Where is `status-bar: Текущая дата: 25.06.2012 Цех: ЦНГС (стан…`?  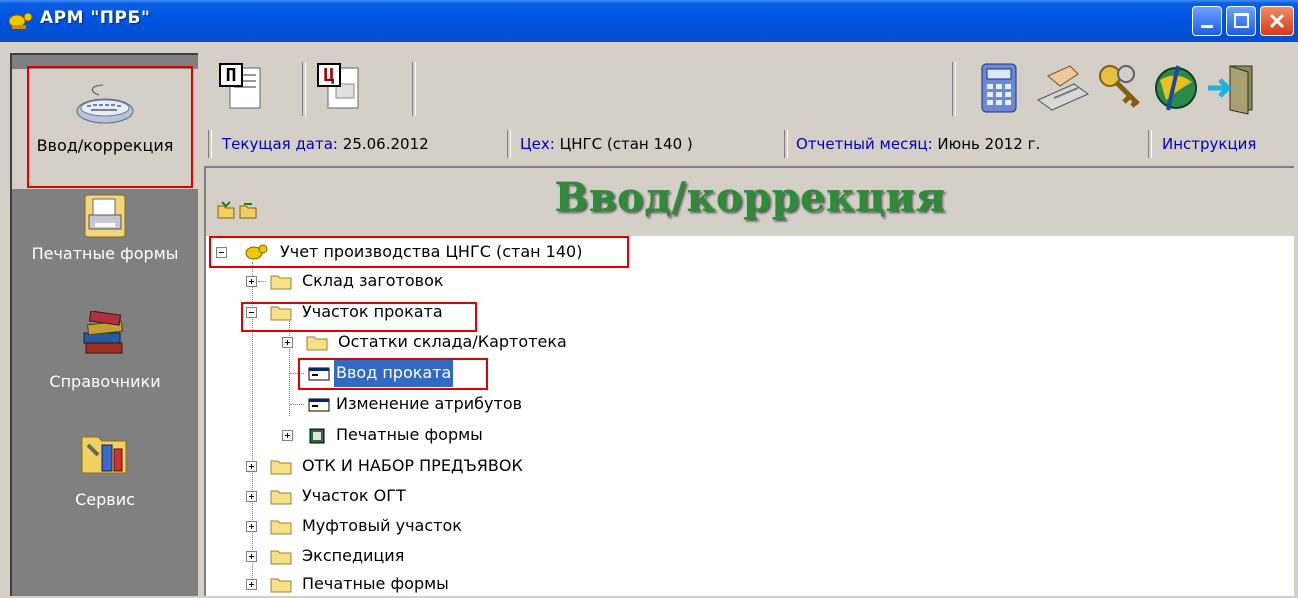
status-bar: Текущая дата: 25.06.2012 Цех: ЦНГС (стан… is located at coordinates (749, 144).